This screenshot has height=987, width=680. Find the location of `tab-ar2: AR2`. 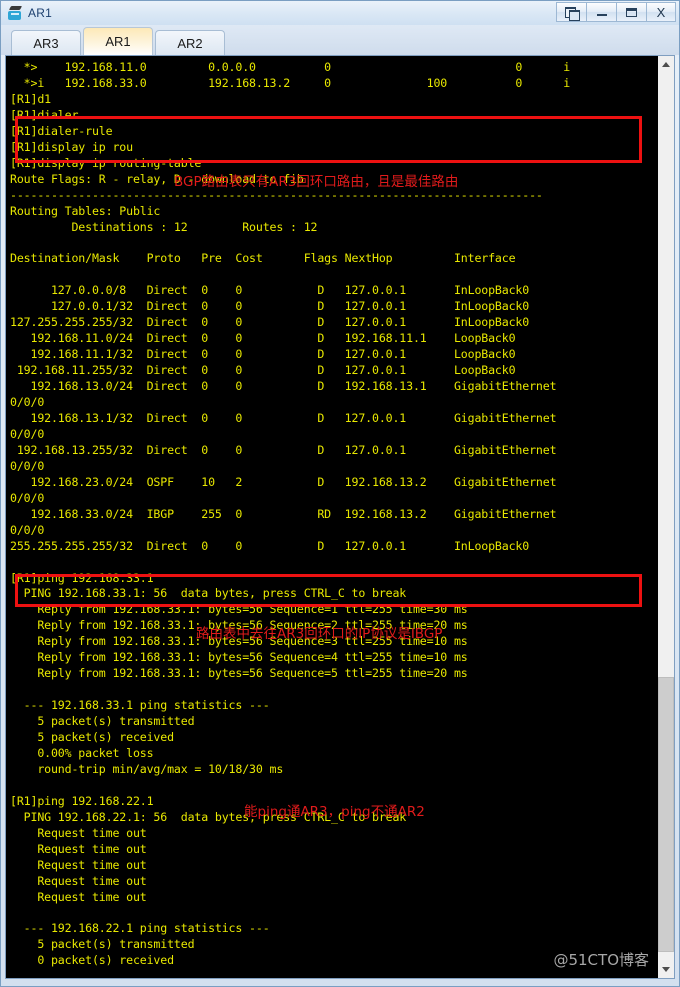

tab-ar2: AR2 is located at coordinates (190, 42).